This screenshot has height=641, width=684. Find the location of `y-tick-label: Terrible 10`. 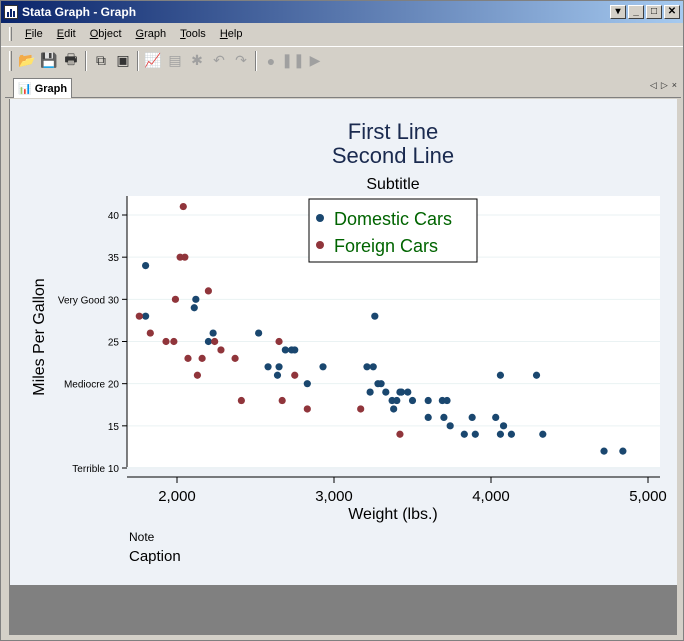

y-tick-label: Terrible 10 is located at coordinates (95, 469).